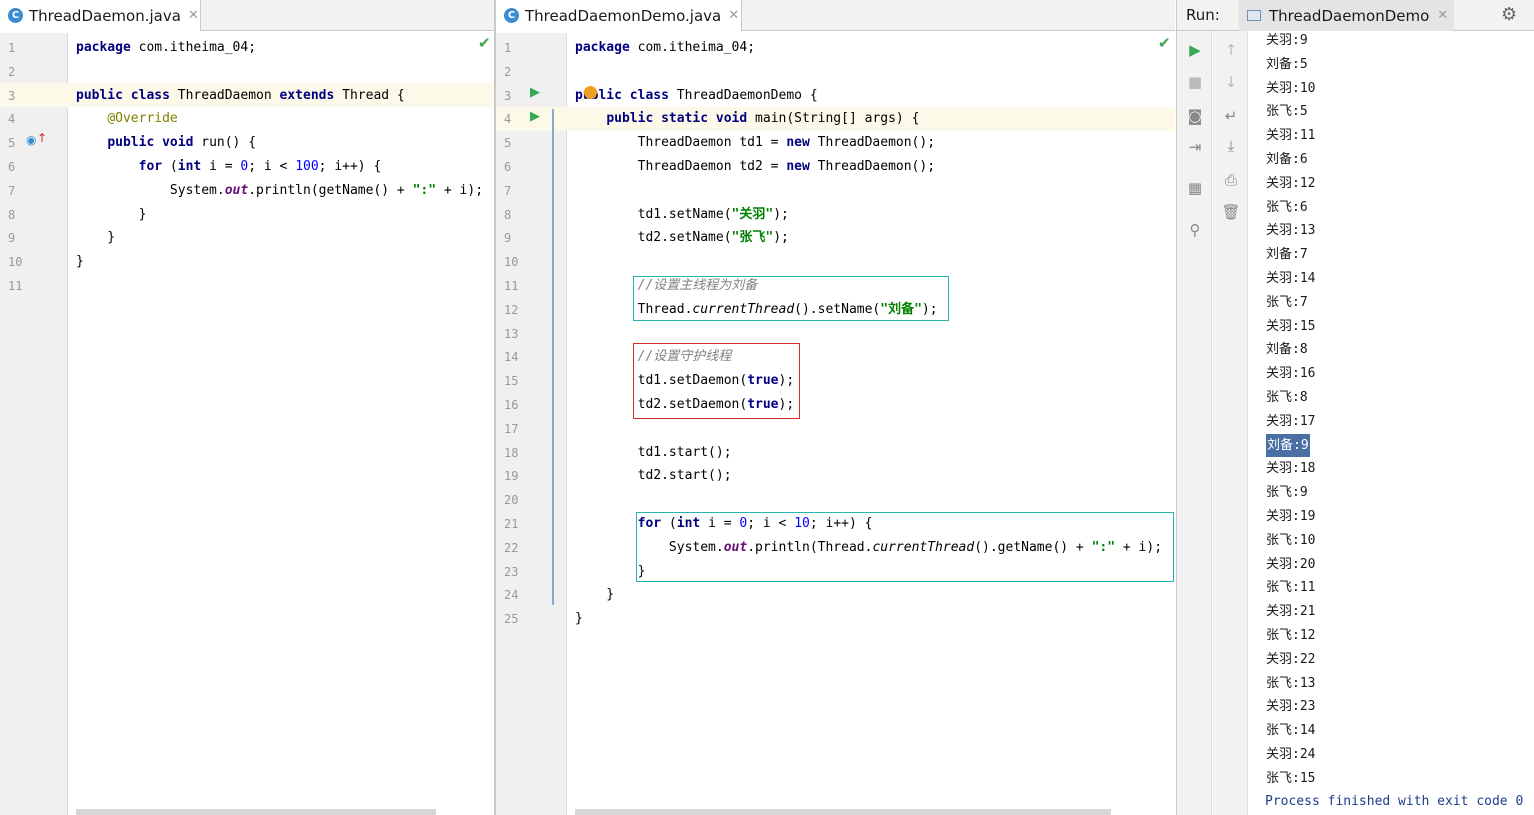 Image resolution: width=1534 pixels, height=815 pixels. Describe the element at coordinates (905, 547) in the screenshot. I see `cyan-loop-box` at that location.